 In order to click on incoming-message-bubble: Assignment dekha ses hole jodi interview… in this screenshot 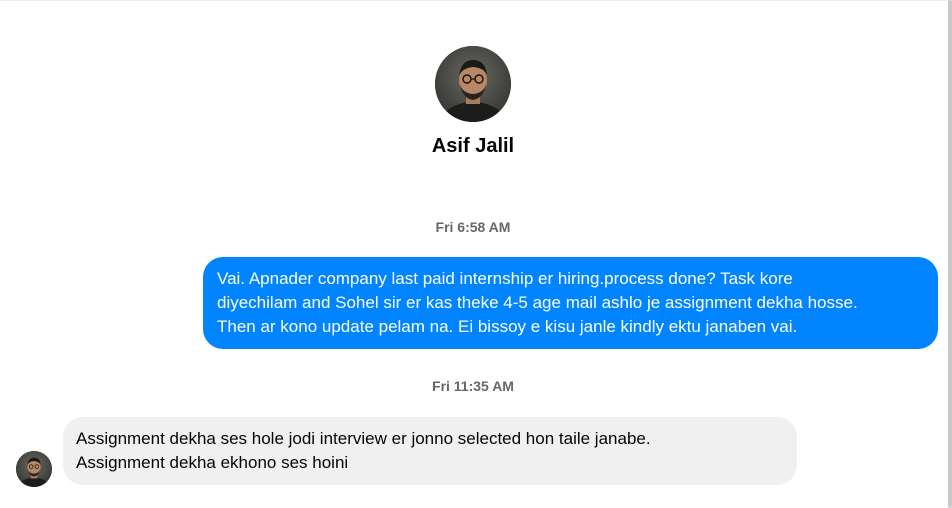, I will do `click(430, 451)`.